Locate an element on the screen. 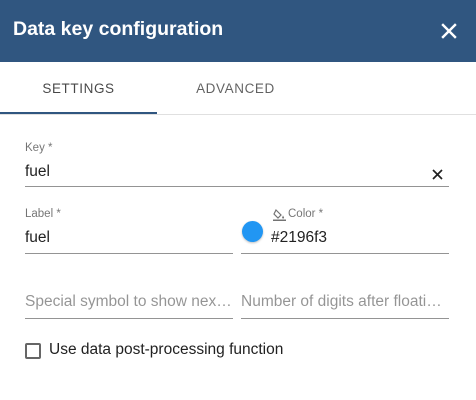  color-field: Color * #2196f3 is located at coordinates (345, 231).